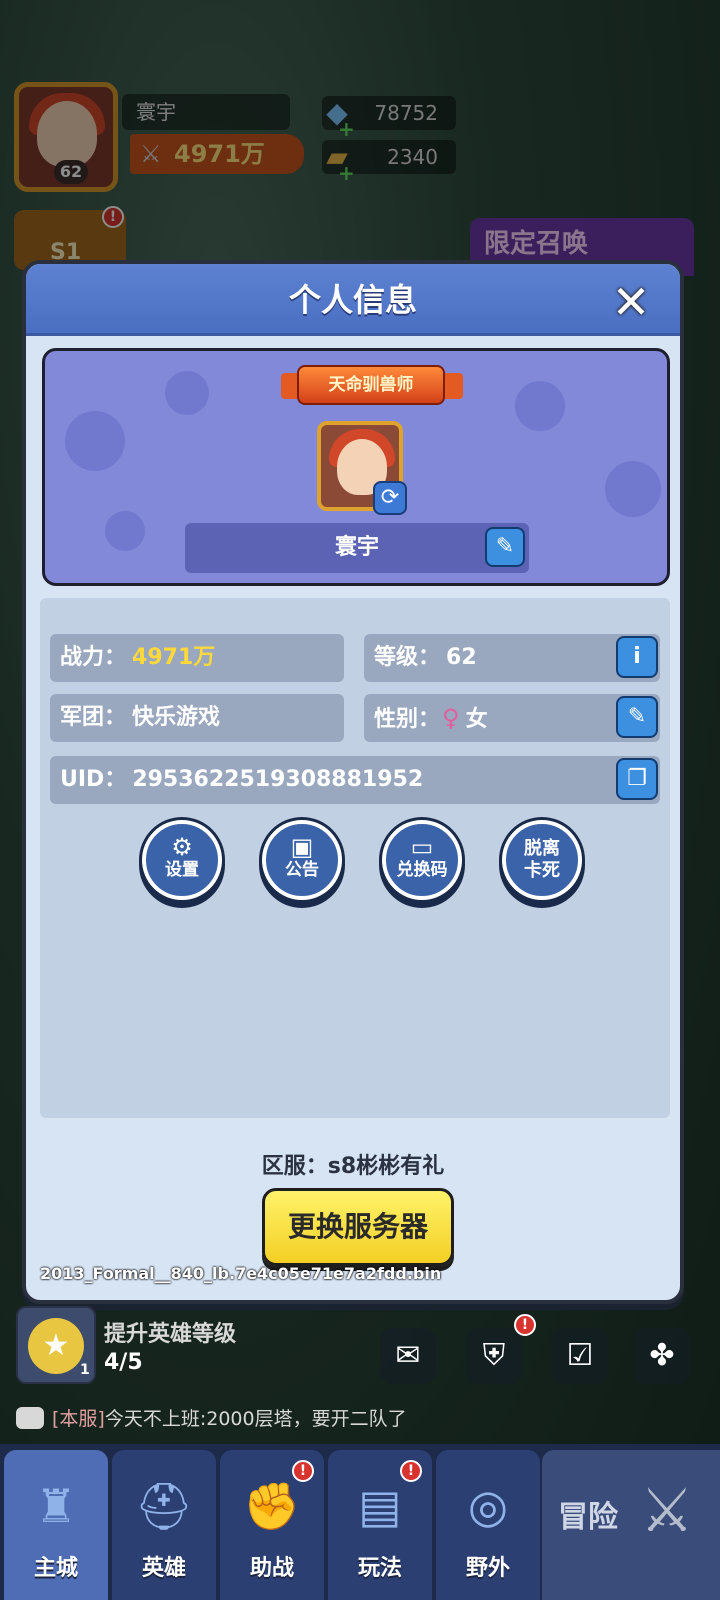 Image resolution: width=720 pixels, height=1600 pixels. Describe the element at coordinates (176, 717) in the screenshot. I see `guild-value: 快乐游戏` at that location.